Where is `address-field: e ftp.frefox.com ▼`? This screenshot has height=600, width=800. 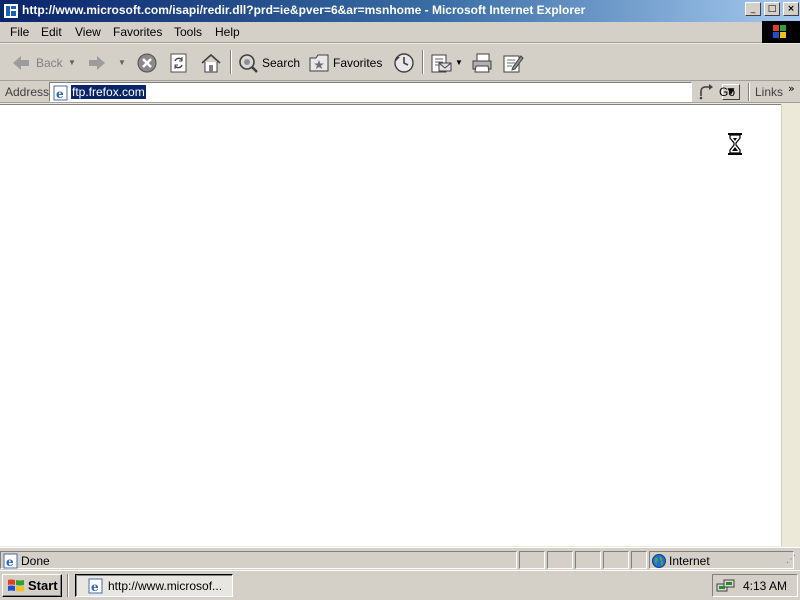 address-field: e ftp.frefox.com ▼ is located at coordinates (394, 92).